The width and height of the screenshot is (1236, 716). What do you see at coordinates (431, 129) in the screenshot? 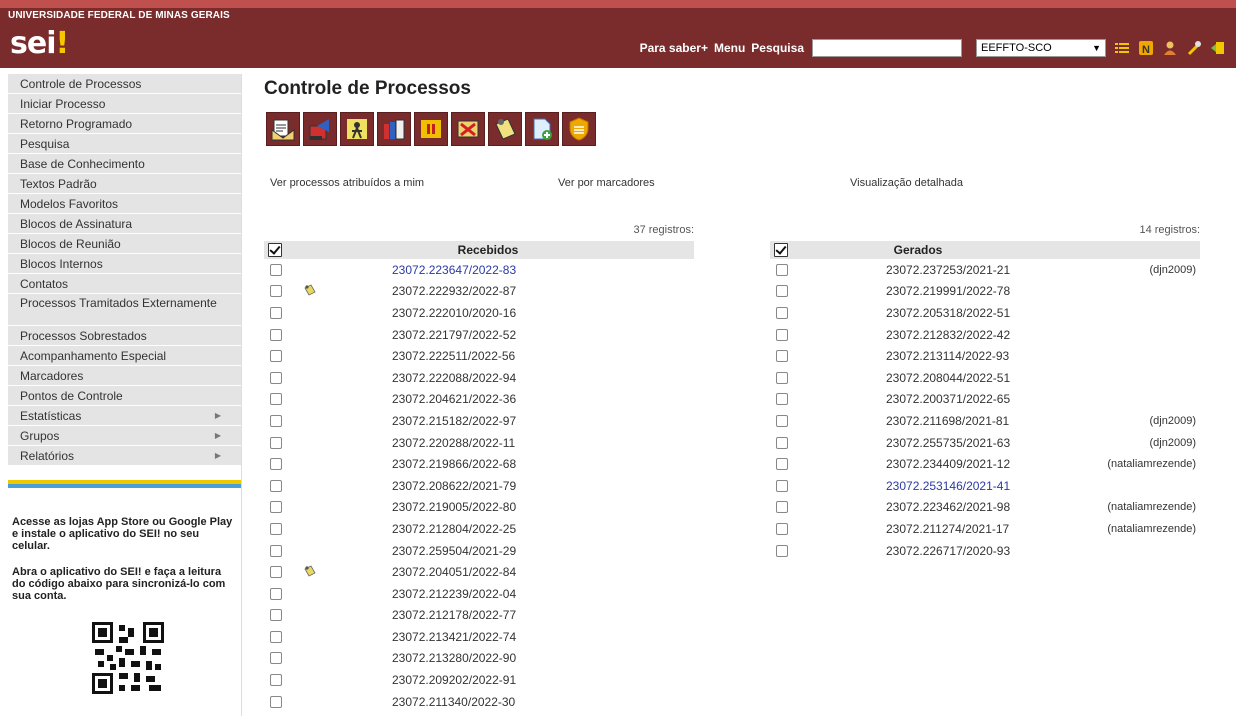
I see `suspend-button` at bounding box center [431, 129].